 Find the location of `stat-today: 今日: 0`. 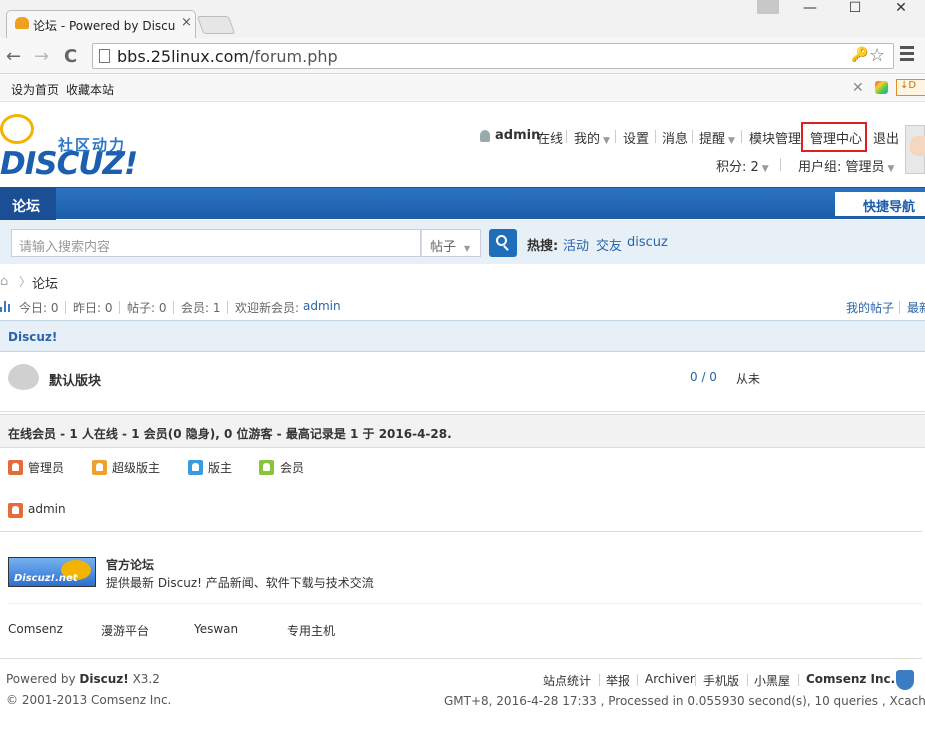

stat-today: 今日: 0 is located at coordinates (39, 308).